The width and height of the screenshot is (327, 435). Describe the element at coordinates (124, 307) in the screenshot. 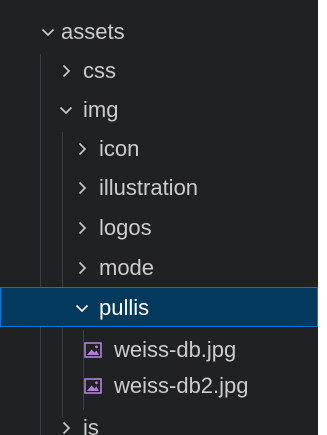

I see `tree-item-label: pullis` at that location.